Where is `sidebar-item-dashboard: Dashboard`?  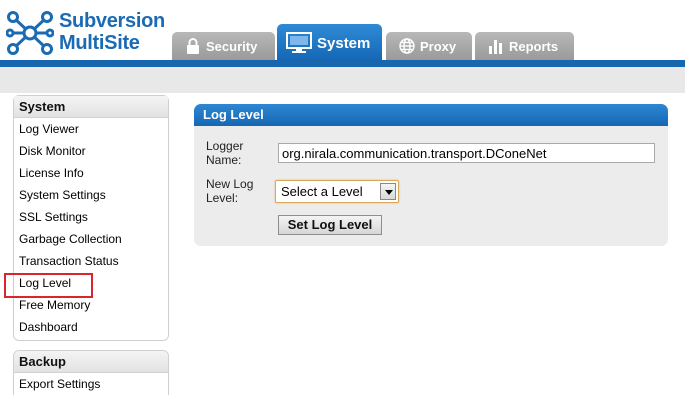
sidebar-item-dashboard: Dashboard is located at coordinates (91, 327).